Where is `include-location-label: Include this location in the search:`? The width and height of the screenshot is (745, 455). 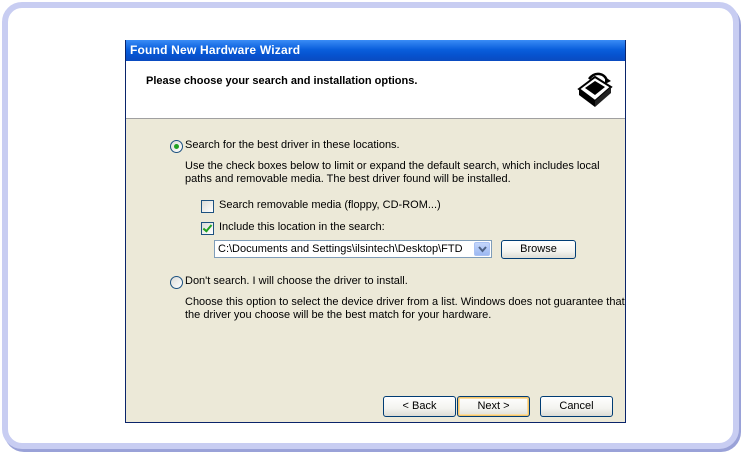 include-location-label: Include this location in the search: is located at coordinates (302, 227).